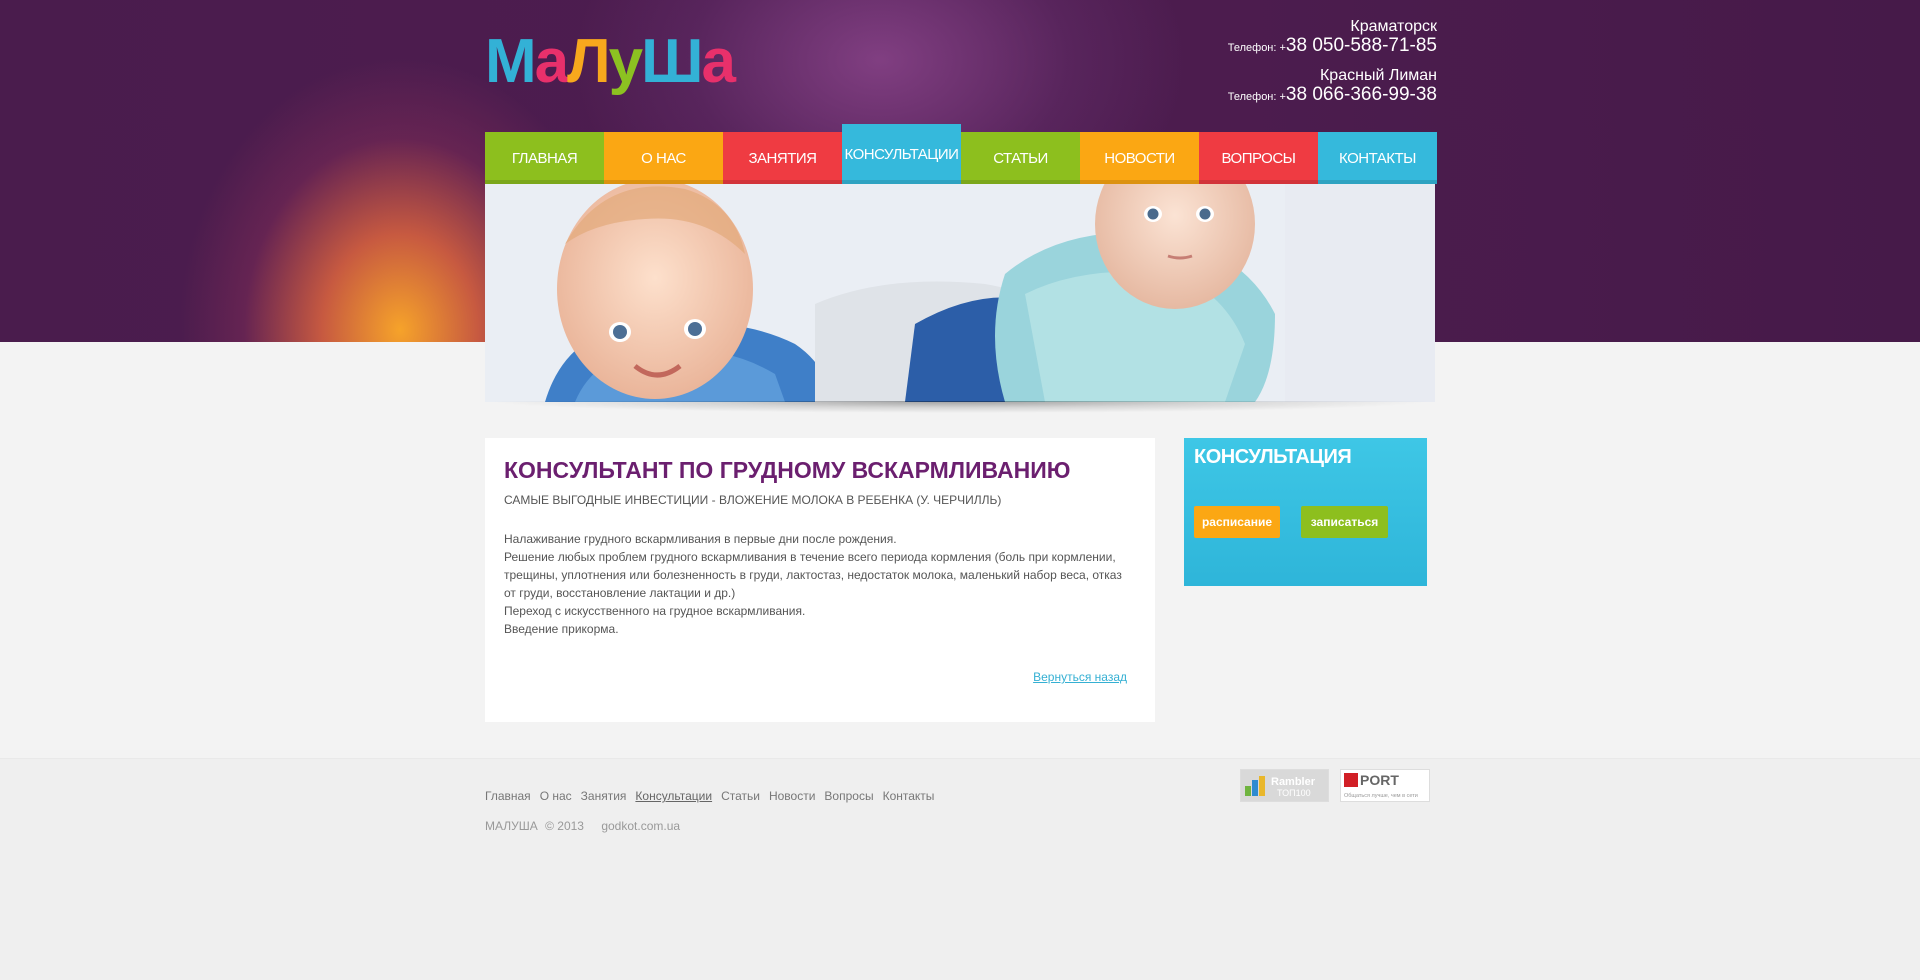 This screenshot has width=1920, height=980. What do you see at coordinates (1139, 158) in the screenshot?
I see `nav-item-6: Новости` at bounding box center [1139, 158].